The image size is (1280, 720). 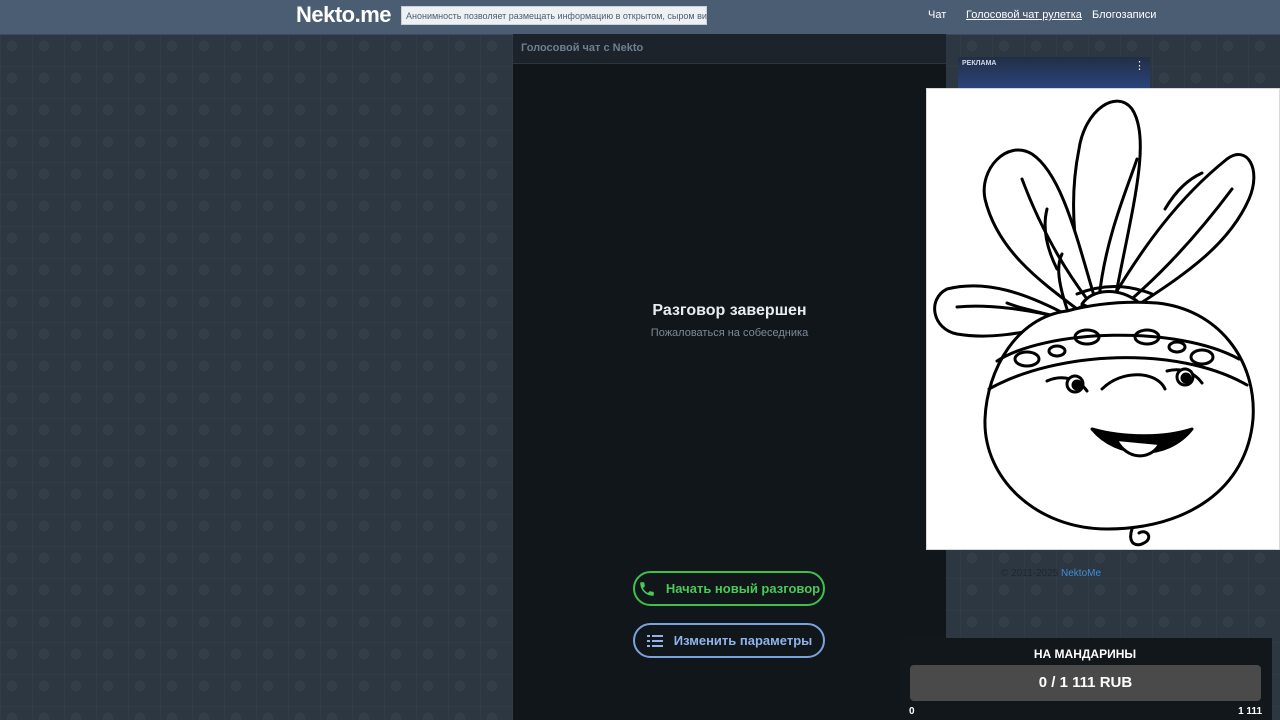 What do you see at coordinates (729, 310) in the screenshot?
I see `conversation-ended-title: Разговор завершен` at bounding box center [729, 310].